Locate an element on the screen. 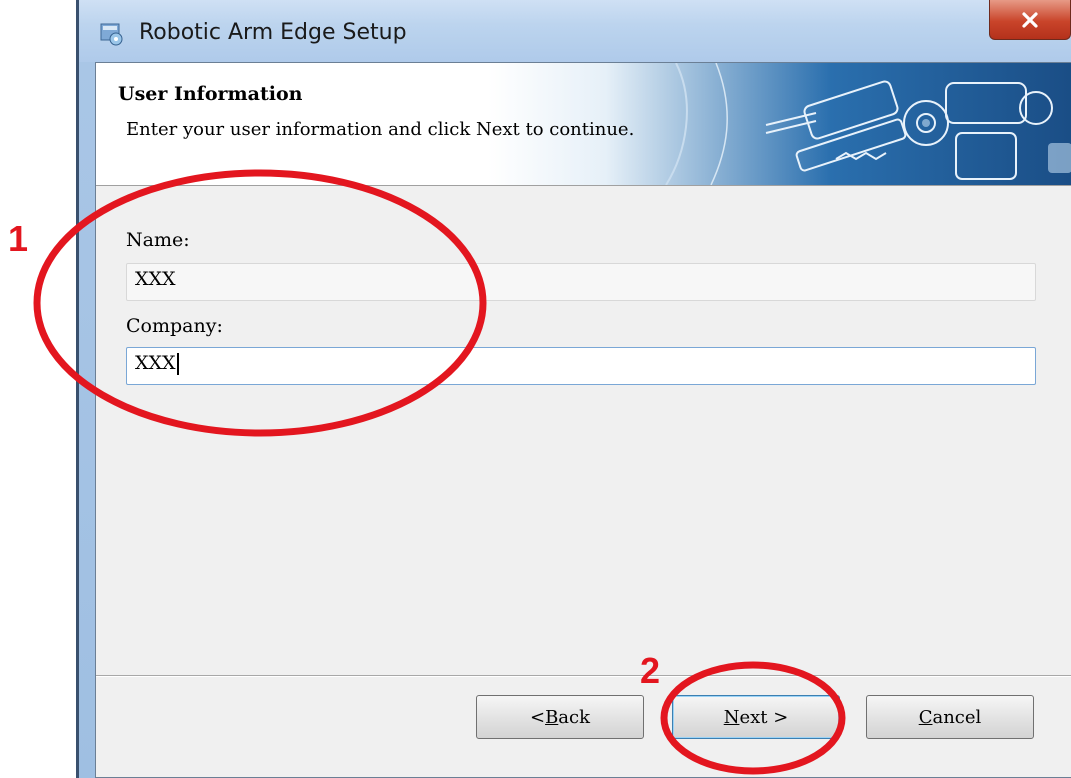 This screenshot has height=778, width=1071. next-button-rest: ext > is located at coordinates (764, 717).